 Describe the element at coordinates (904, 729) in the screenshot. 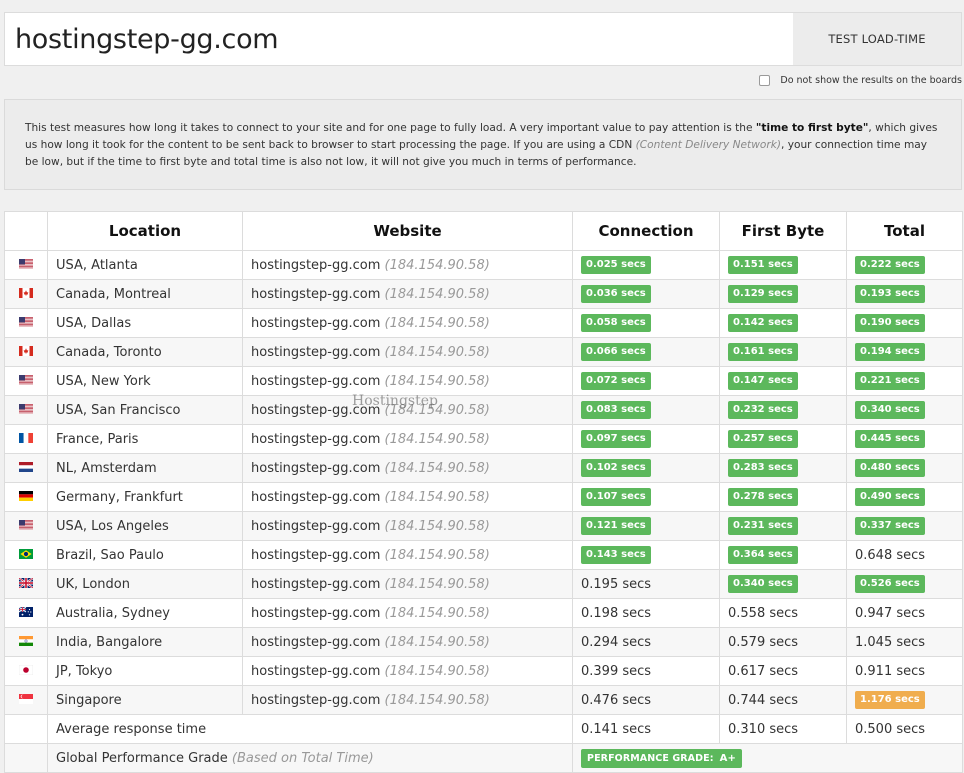

I see `average-total: 0.500 secs` at that location.